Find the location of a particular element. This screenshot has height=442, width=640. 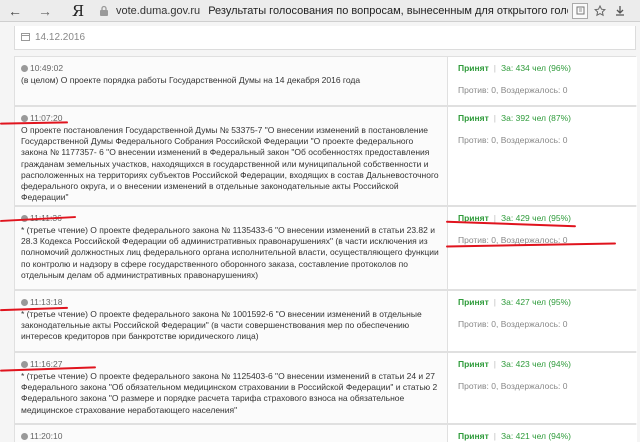

back-arrow-icon: ← is located at coordinates (15, 11).